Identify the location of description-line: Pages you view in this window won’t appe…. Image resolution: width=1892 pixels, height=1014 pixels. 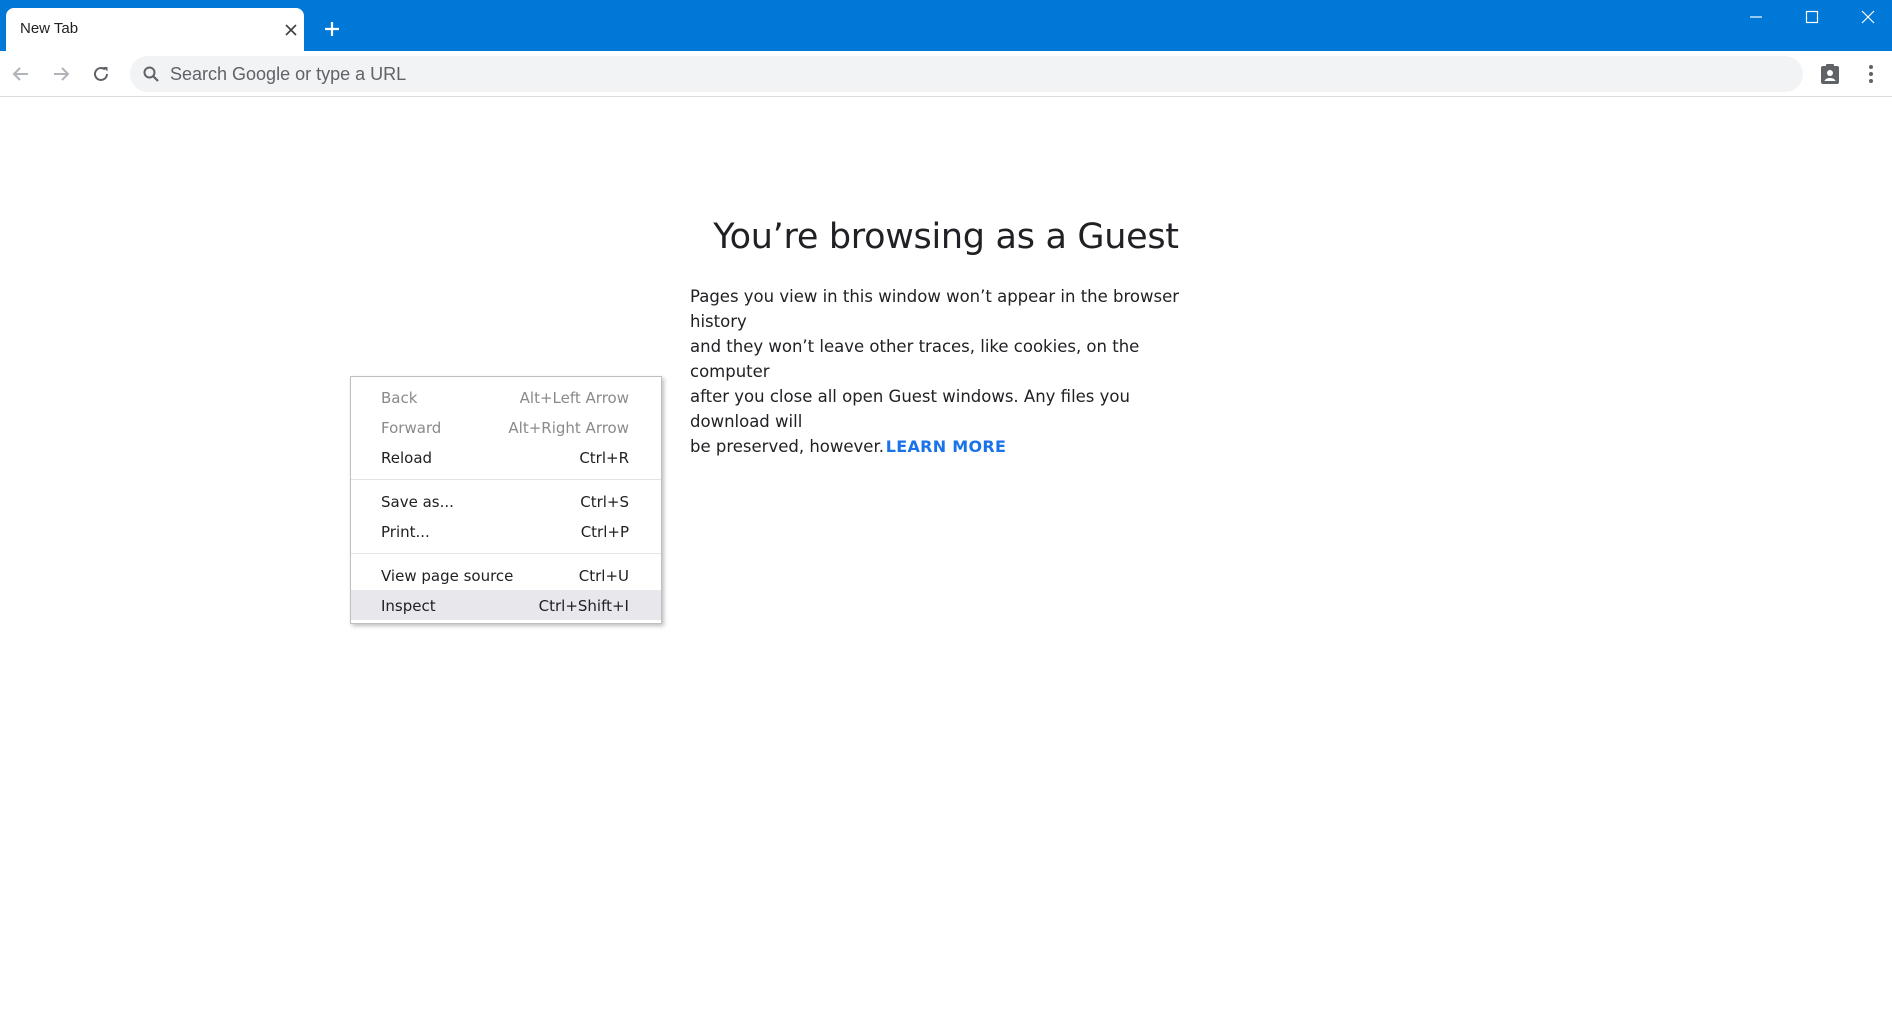
(935, 309).